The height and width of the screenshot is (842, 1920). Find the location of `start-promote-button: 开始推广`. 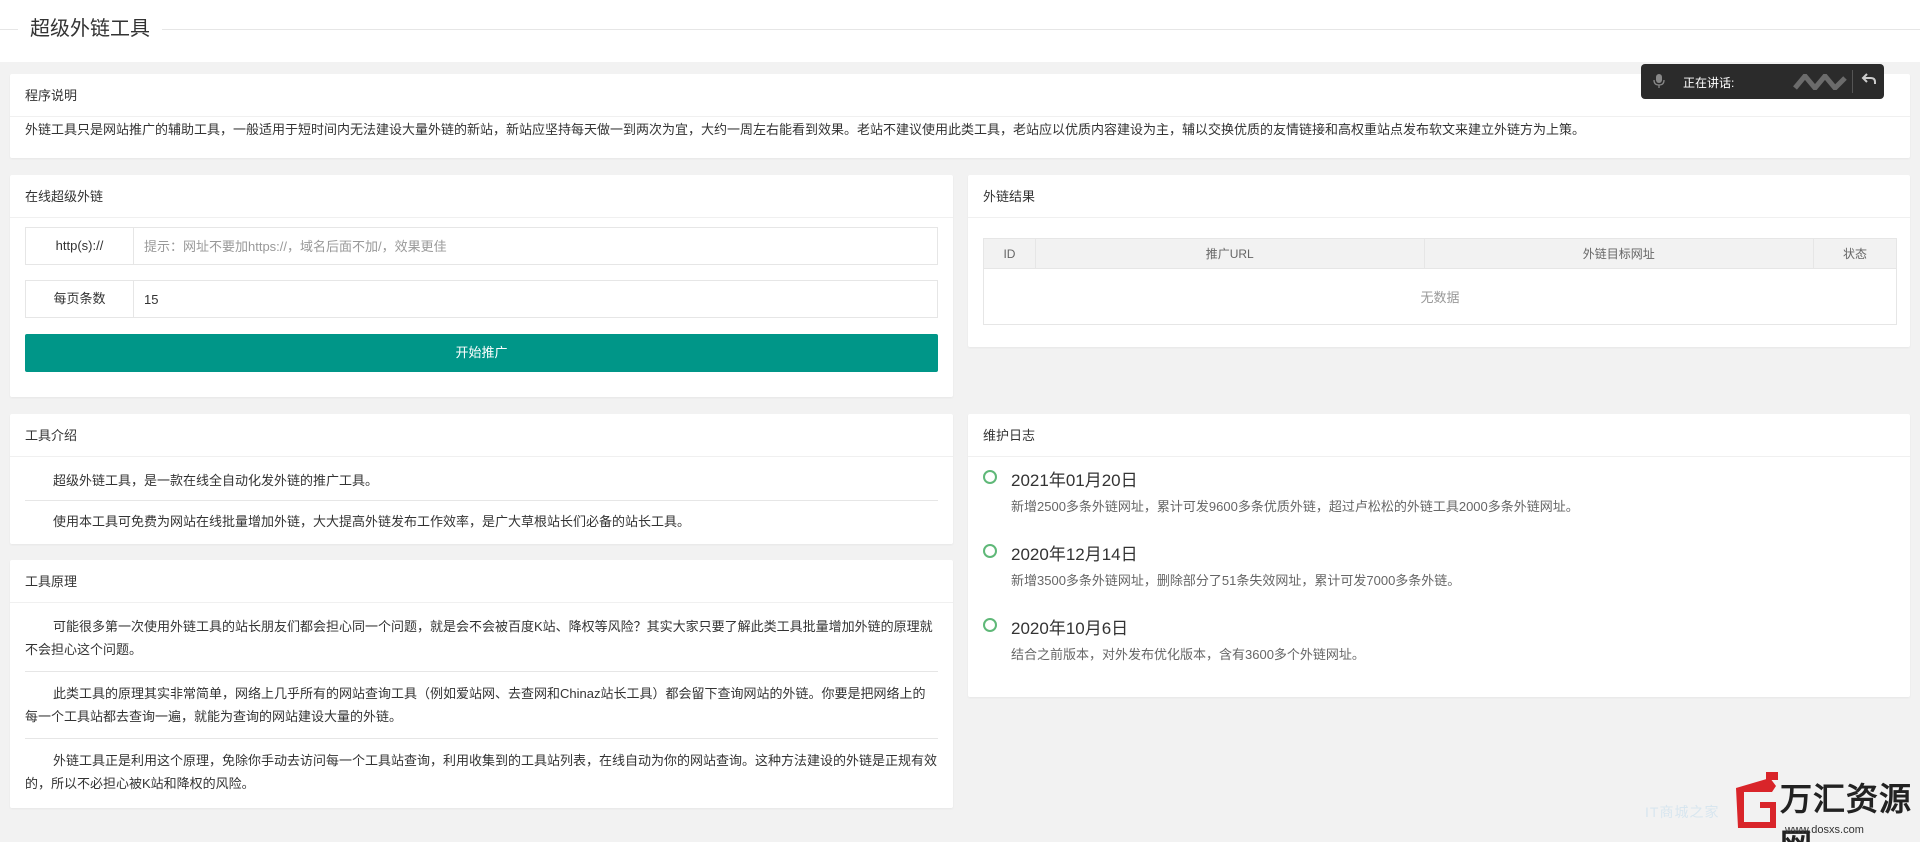

start-promote-button: 开始推广 is located at coordinates (481, 353).